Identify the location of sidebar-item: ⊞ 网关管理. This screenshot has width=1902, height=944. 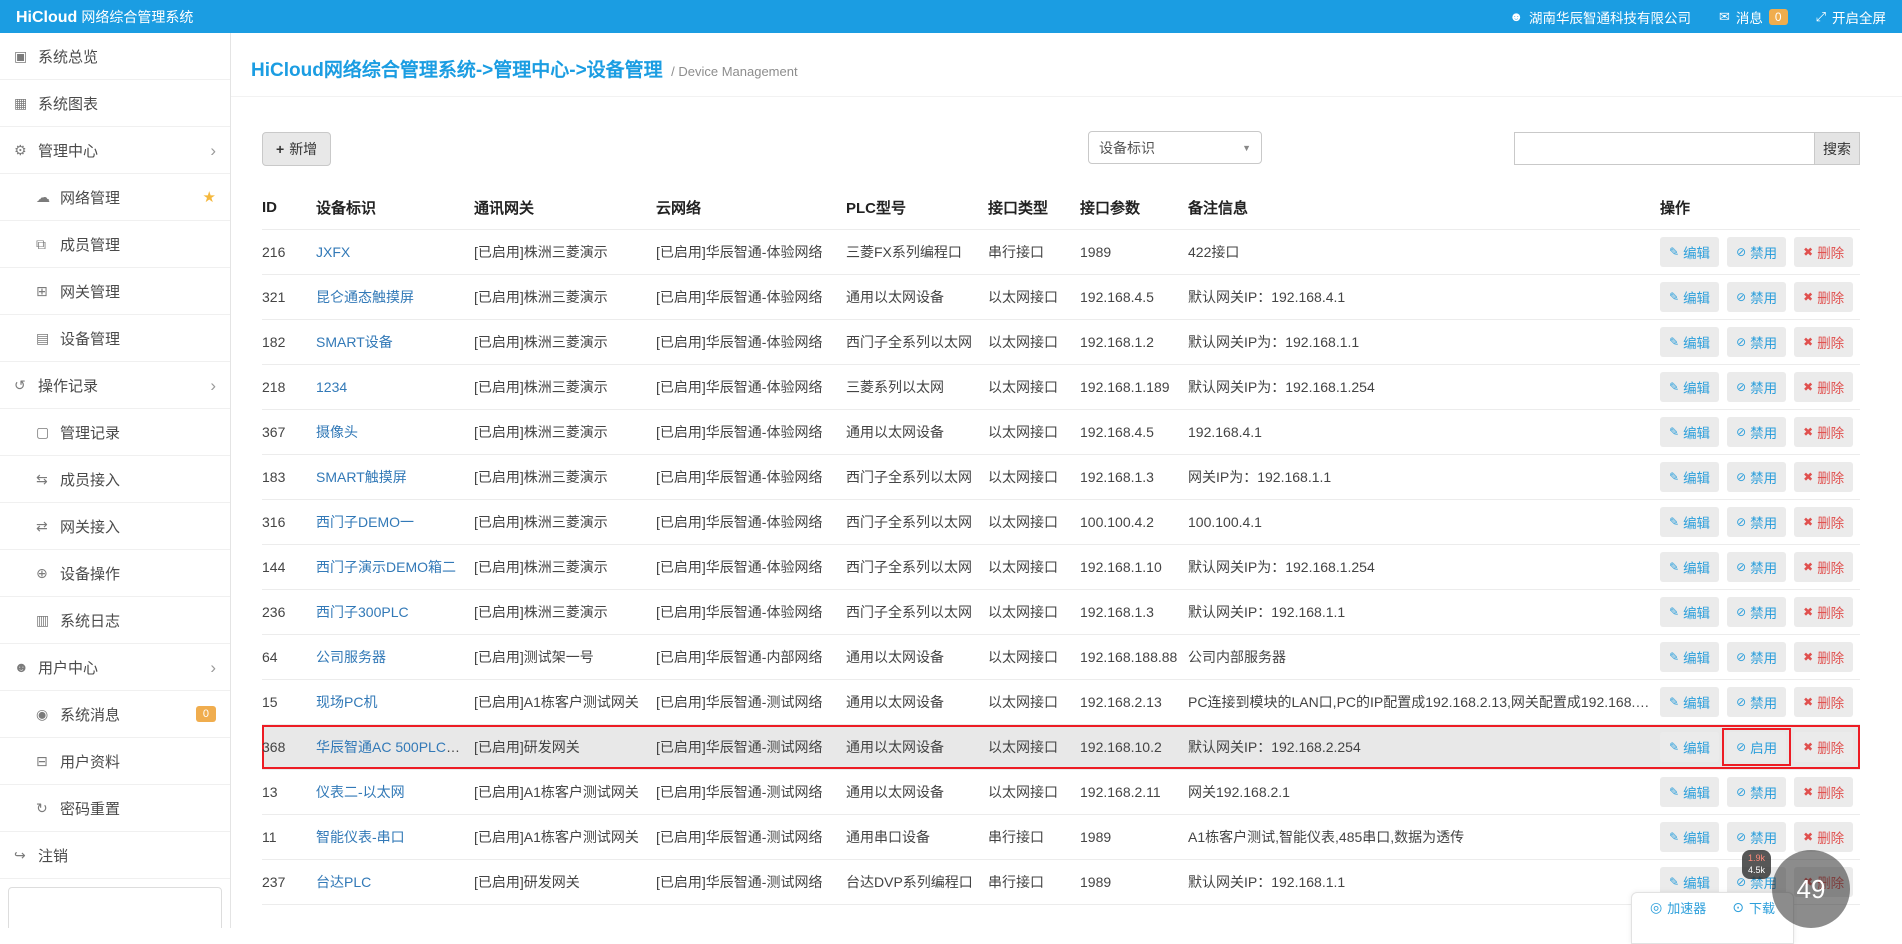
(115, 291).